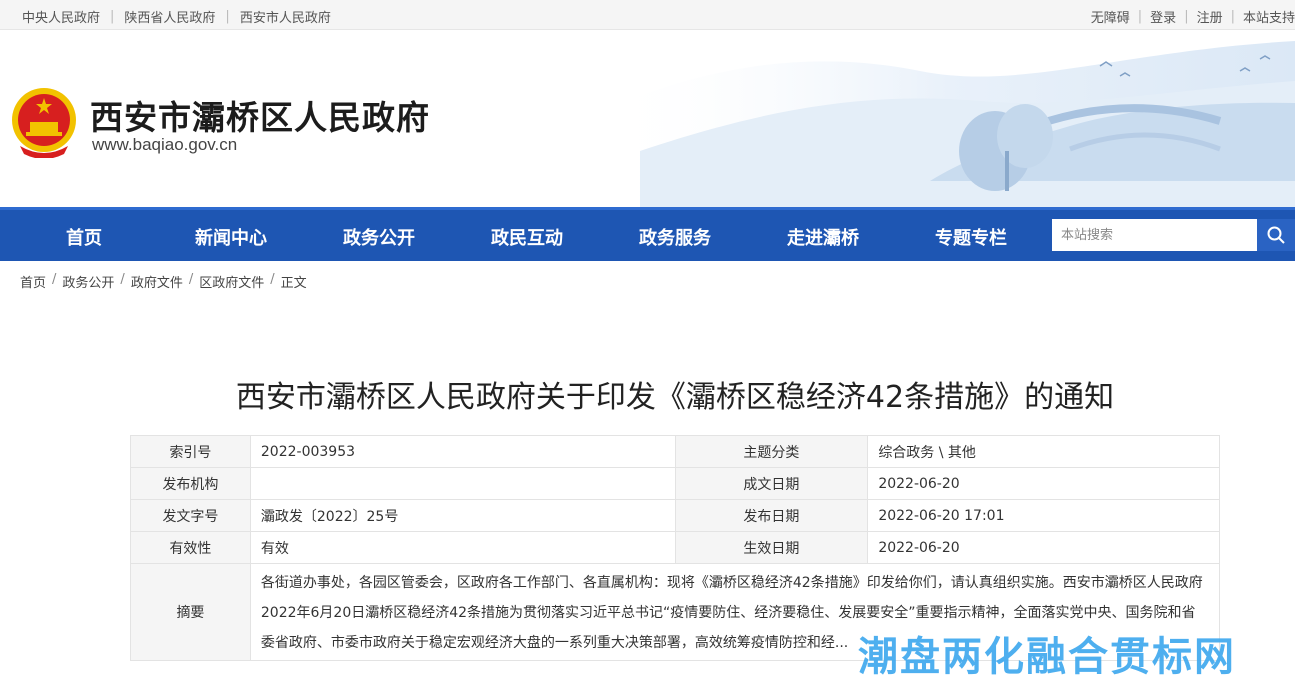 Image resolution: width=1295 pixels, height=682 pixels. I want to click on created-label: 成文日期, so click(771, 483).